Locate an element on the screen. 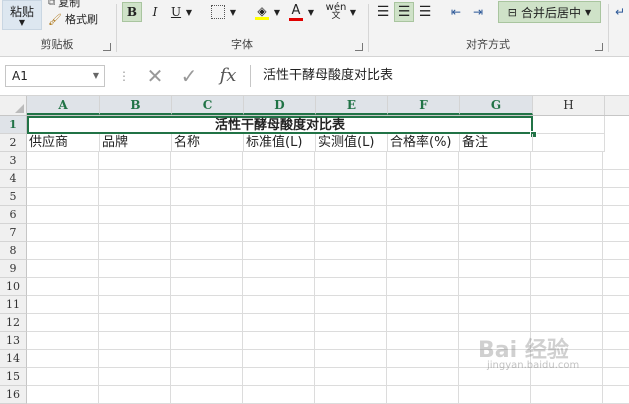 The width and height of the screenshot is (629, 404). fill-color-bar is located at coordinates (262, 18).